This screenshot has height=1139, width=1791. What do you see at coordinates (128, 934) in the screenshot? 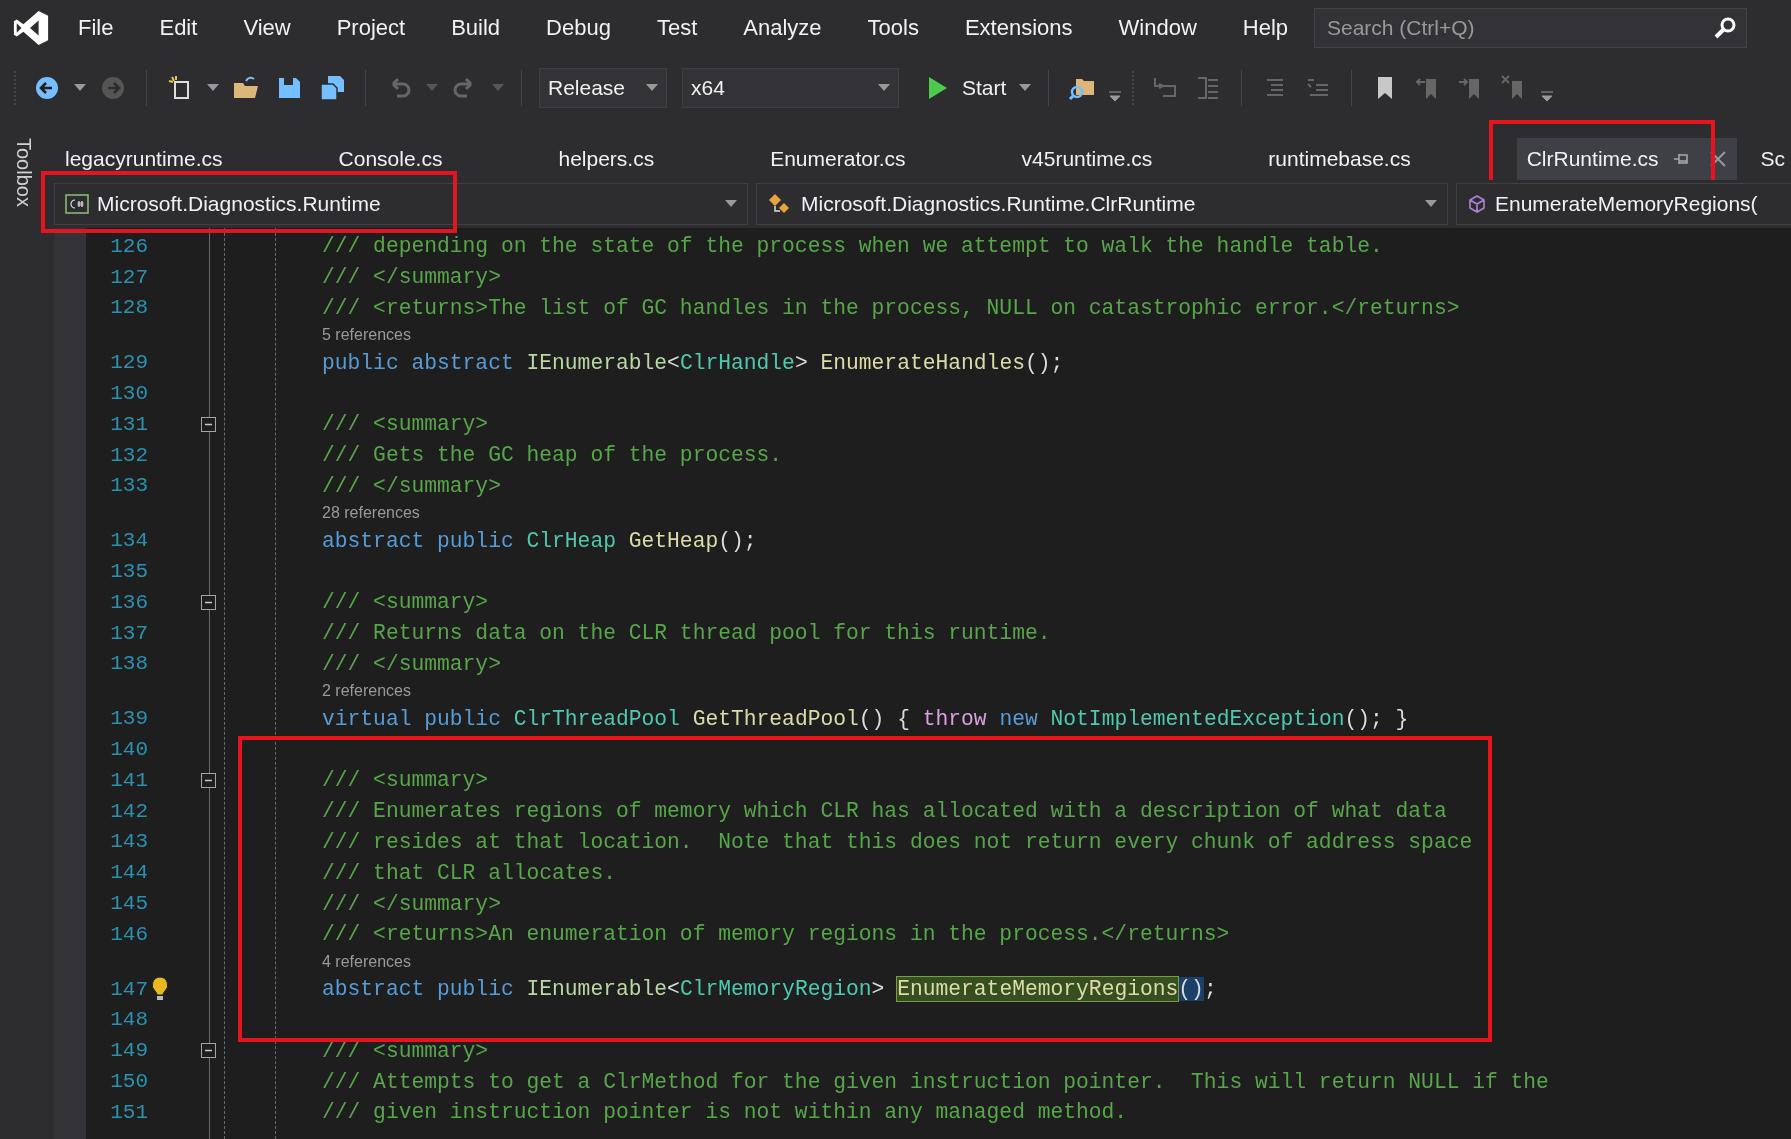
I see `line-number: 146` at bounding box center [128, 934].